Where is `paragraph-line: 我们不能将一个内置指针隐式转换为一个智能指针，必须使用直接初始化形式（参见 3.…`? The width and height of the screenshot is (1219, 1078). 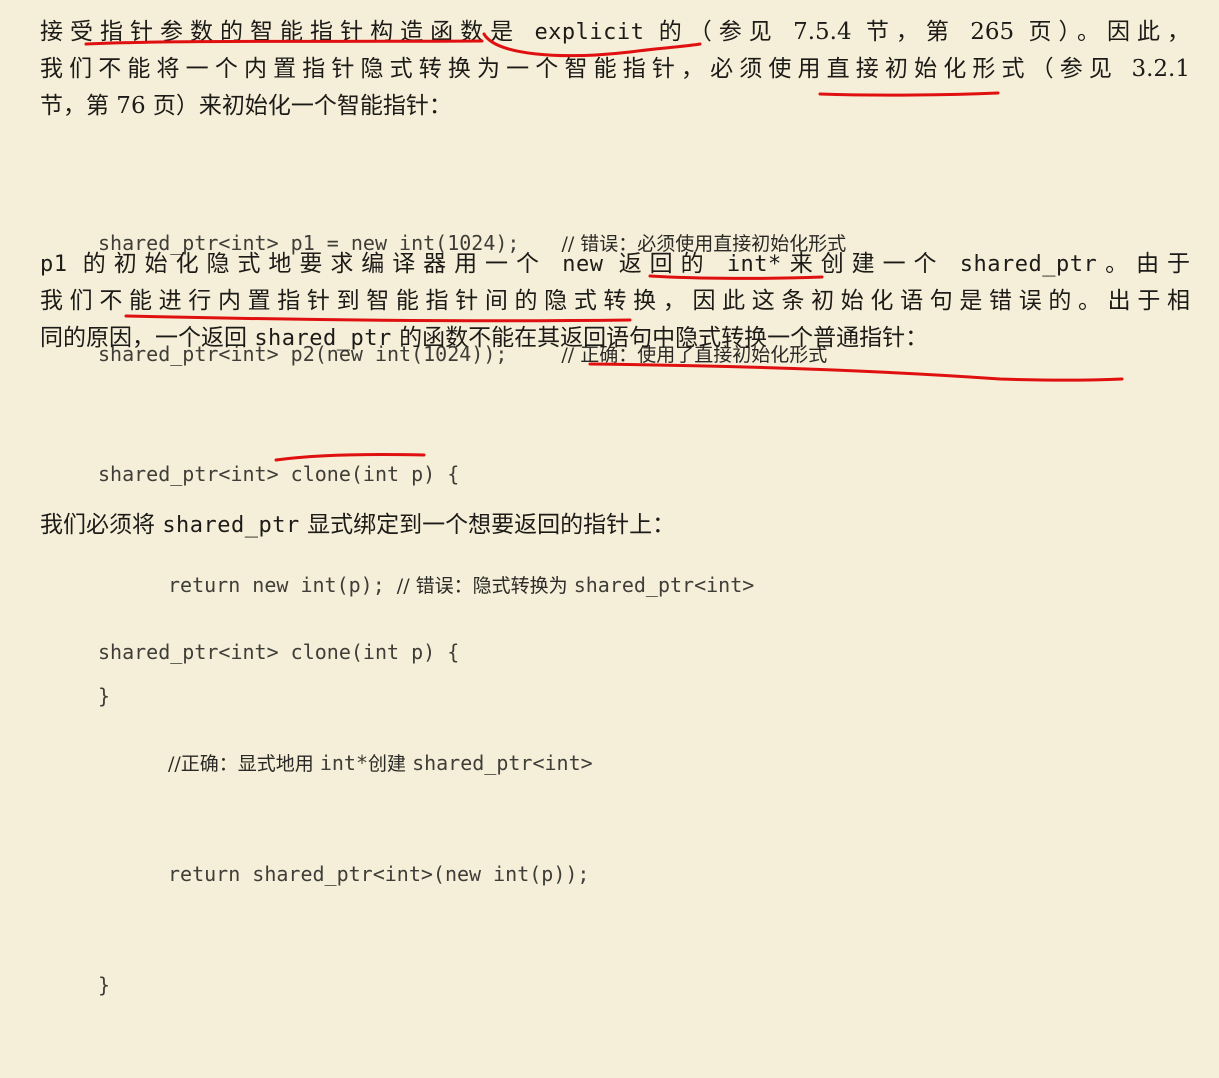
paragraph-line: 我们不能将一个内置指针隐式转换为一个智能指针，必须使用直接初始化形式（参见 3.… is located at coordinates (615, 69).